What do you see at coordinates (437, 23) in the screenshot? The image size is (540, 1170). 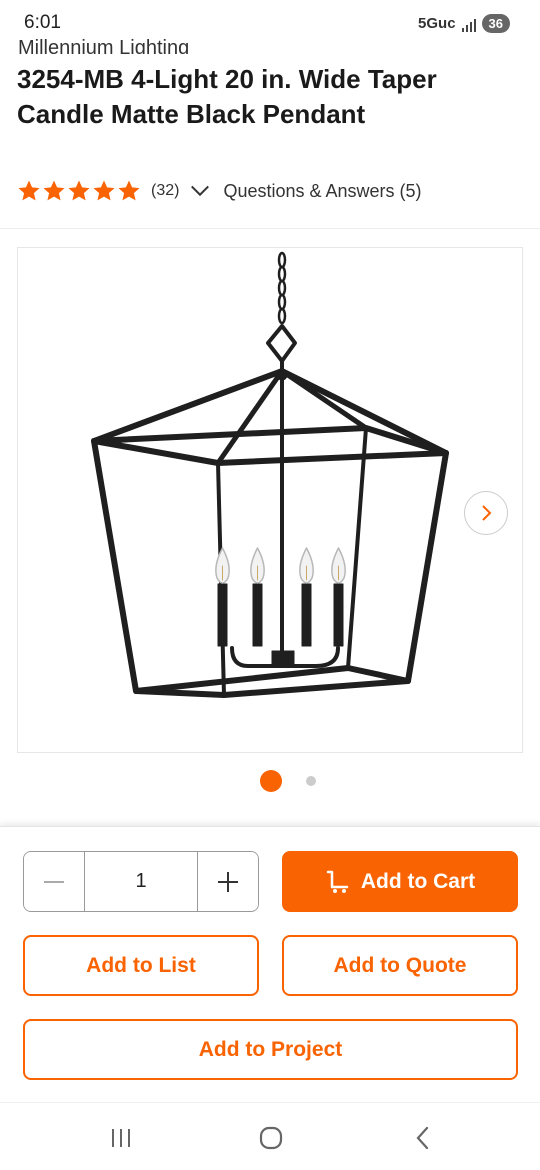 I see `network-label: 5Guc` at bounding box center [437, 23].